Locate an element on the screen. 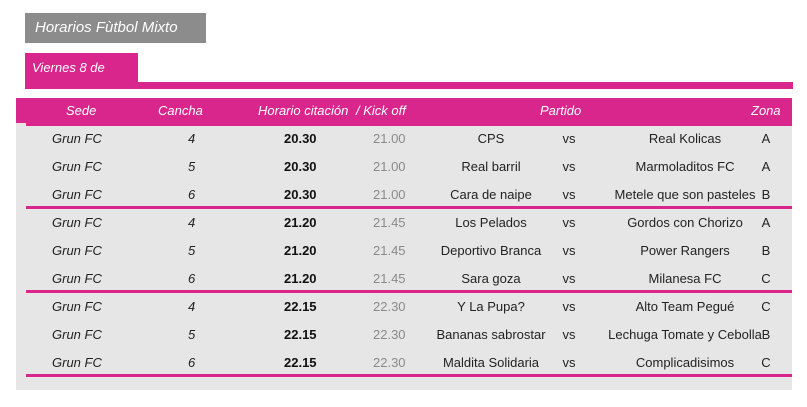 This screenshot has height=407, width=807. cell-away-team: Gordos con Chorizo is located at coordinates (685, 222).